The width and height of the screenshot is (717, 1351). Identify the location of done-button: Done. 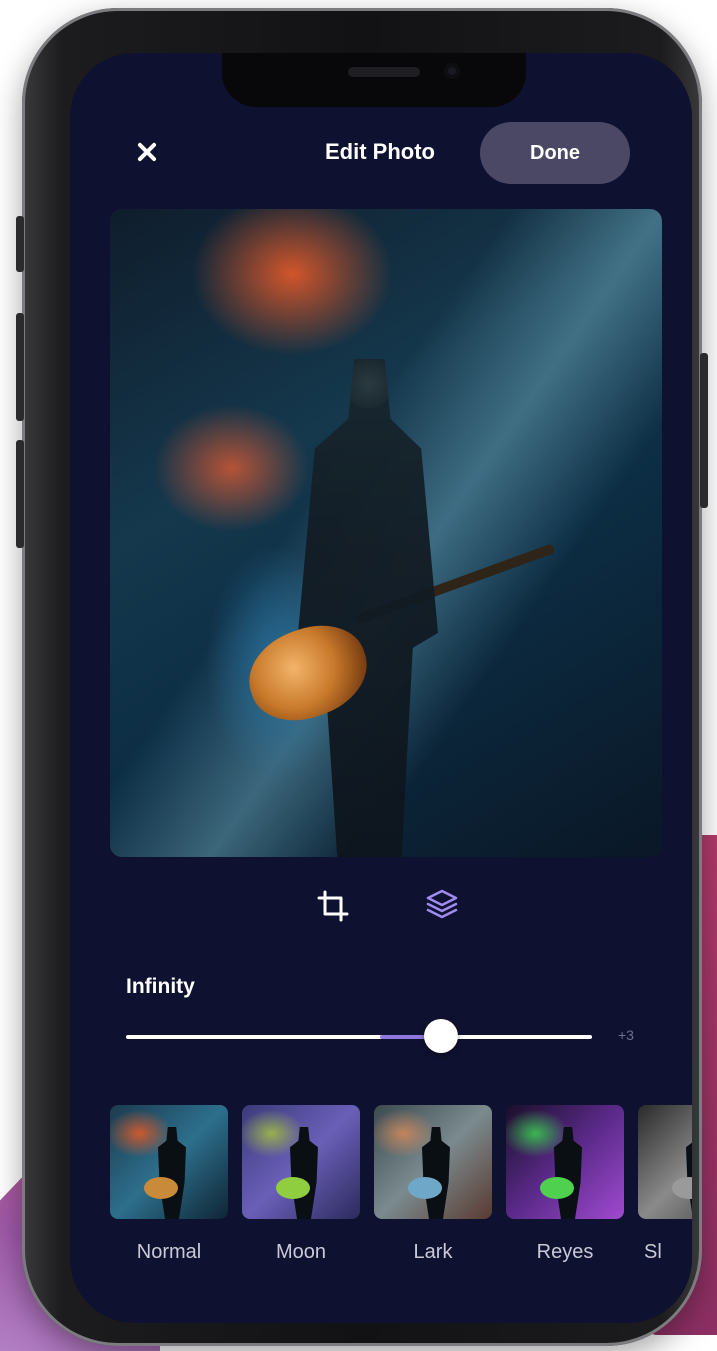
(555, 153).